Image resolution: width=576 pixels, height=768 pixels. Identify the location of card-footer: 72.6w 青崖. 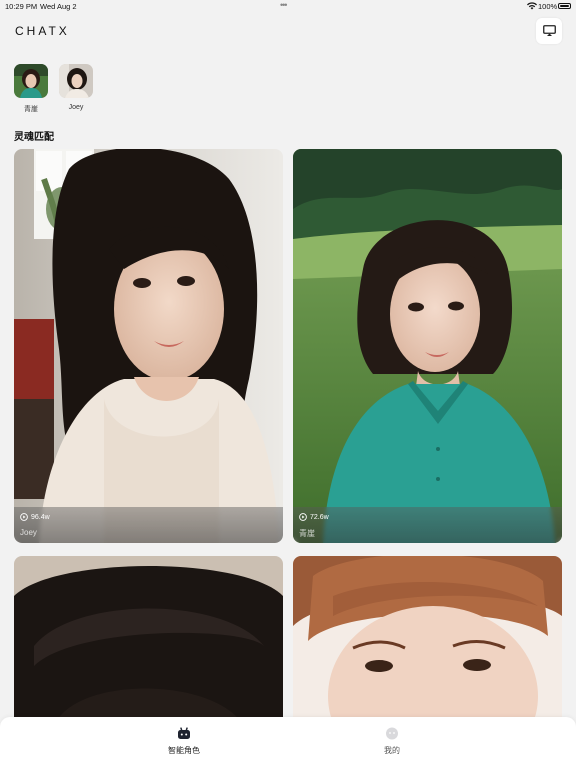
(427, 525).